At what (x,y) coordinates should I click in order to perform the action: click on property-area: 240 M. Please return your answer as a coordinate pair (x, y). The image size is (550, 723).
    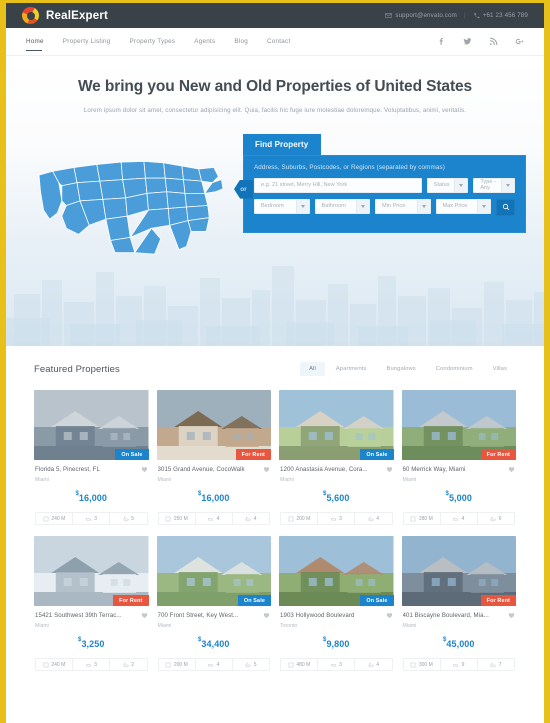
    Looking at the image, I should click on (55, 664).